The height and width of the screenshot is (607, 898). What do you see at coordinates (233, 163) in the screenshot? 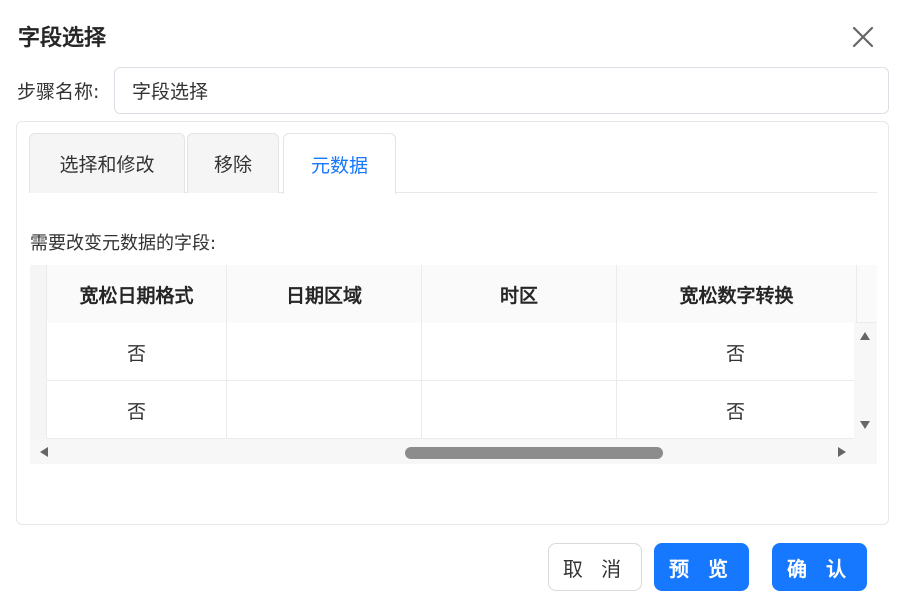
I see `tab-remove: 移除` at bounding box center [233, 163].